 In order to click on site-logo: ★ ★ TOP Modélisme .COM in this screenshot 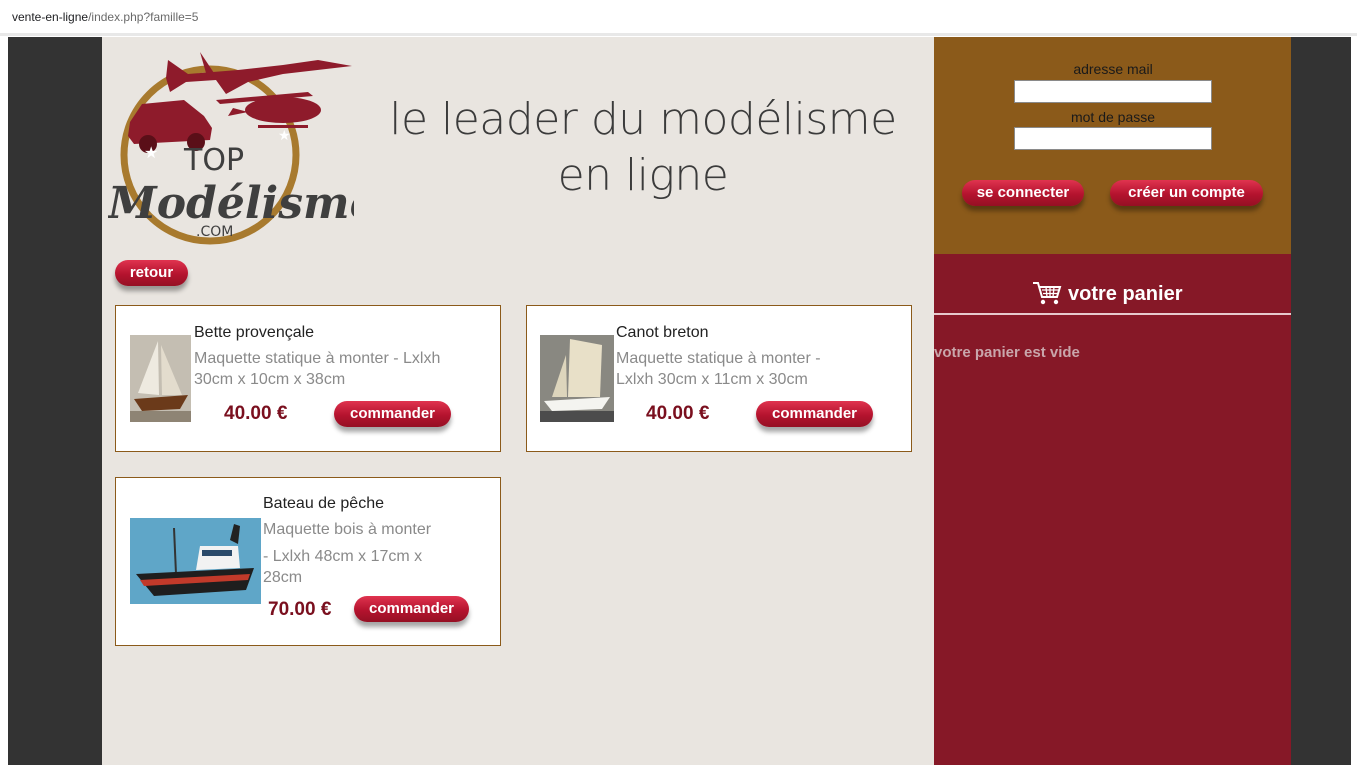, I will do `click(242, 145)`.